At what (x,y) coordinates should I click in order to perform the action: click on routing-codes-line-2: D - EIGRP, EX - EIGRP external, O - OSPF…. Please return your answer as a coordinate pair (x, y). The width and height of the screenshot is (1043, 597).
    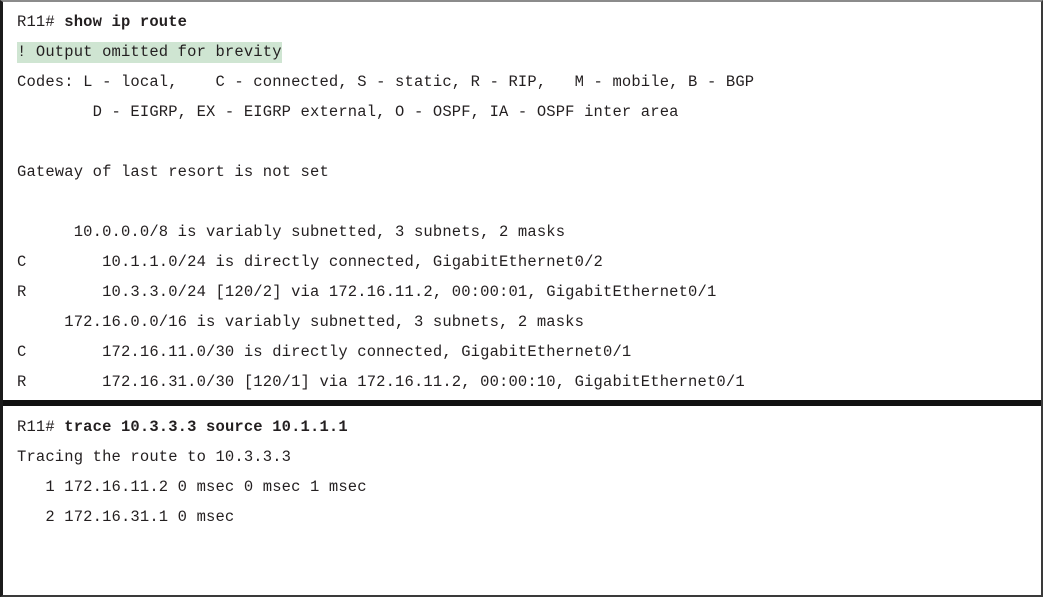
    Looking at the image, I should click on (348, 112).